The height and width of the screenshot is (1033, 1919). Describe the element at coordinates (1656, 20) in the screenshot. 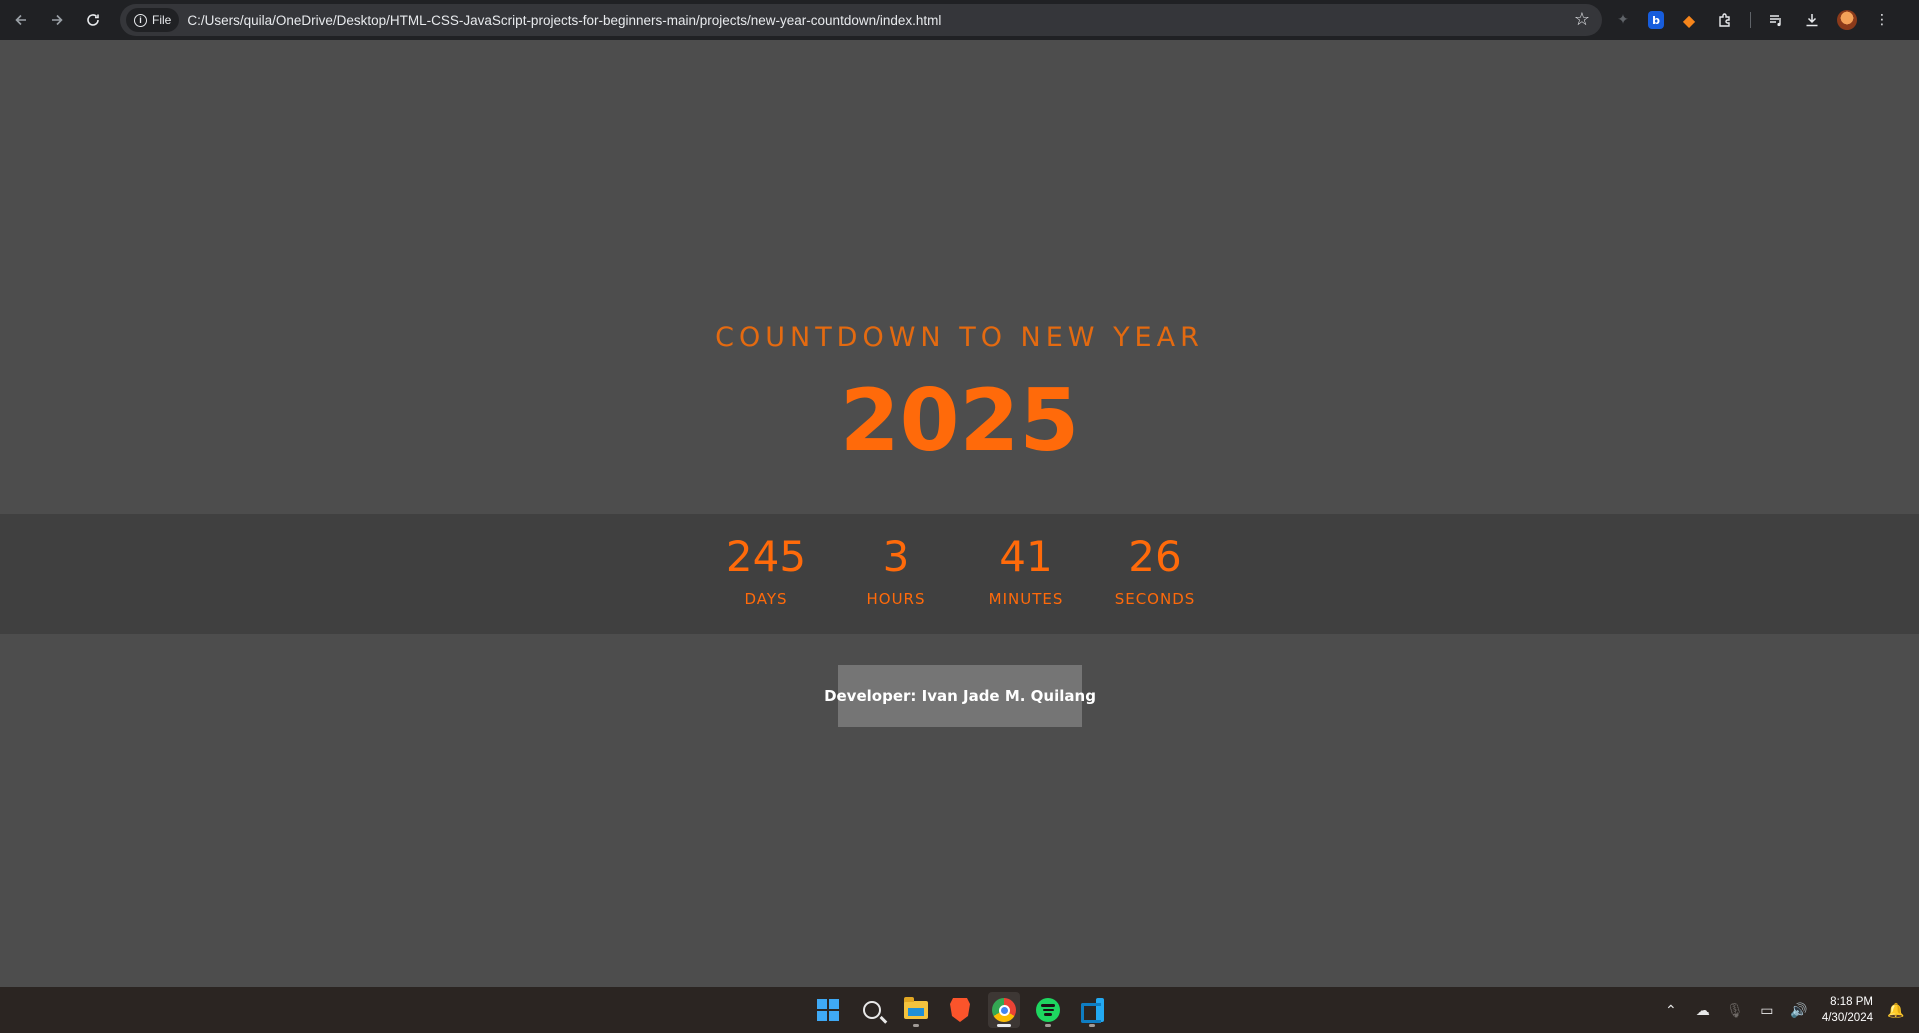

I see `bitwarden-icon: b` at that location.